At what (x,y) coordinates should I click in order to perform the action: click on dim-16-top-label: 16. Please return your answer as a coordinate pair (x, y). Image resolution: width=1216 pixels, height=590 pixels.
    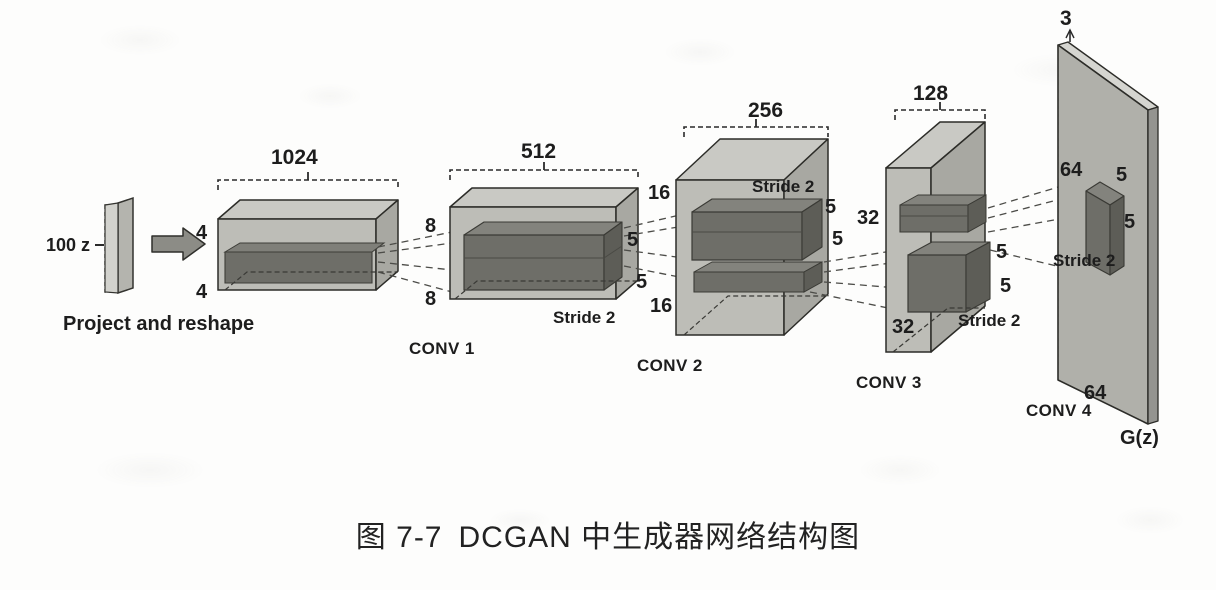
    Looking at the image, I should click on (659, 193).